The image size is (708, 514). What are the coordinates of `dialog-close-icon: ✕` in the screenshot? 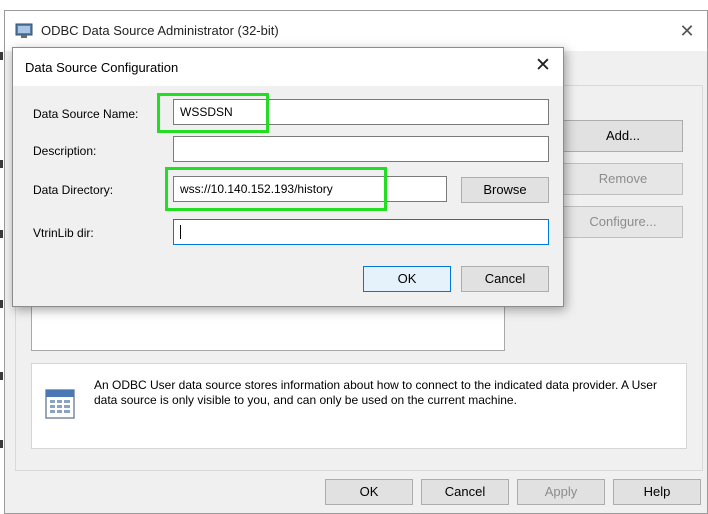 It's located at (543, 66).